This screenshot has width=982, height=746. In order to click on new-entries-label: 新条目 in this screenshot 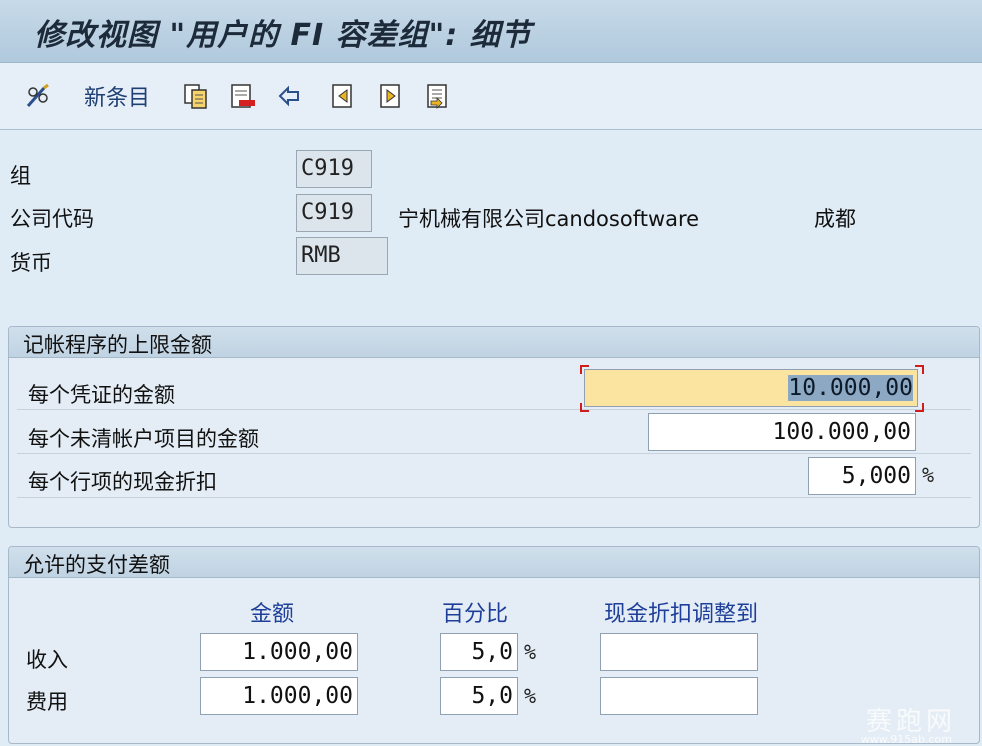, I will do `click(117, 98)`.